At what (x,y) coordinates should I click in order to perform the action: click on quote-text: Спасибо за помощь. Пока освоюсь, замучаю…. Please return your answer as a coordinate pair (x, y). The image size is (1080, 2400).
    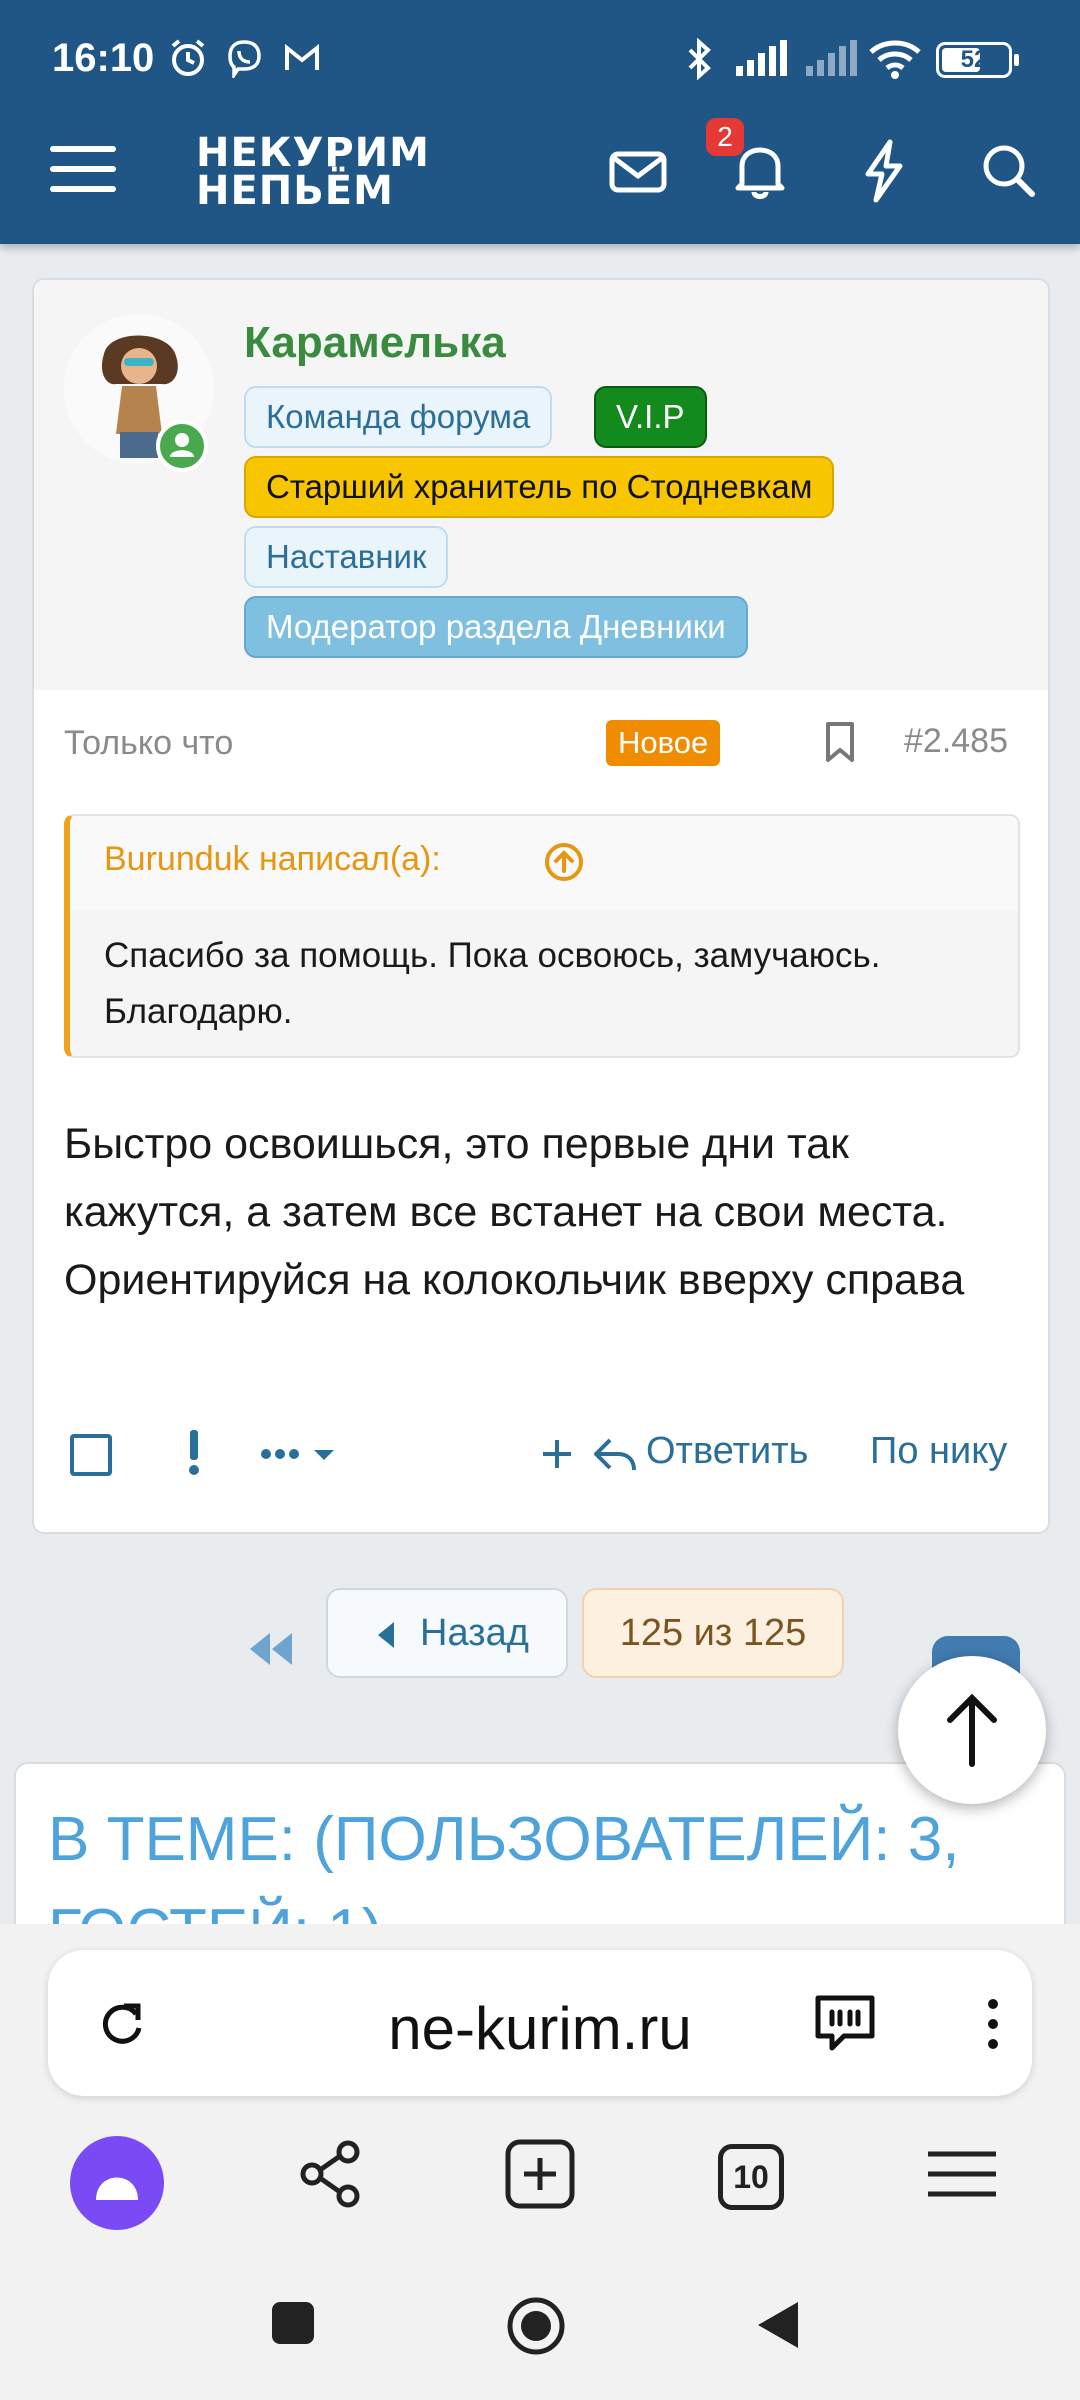
    Looking at the image, I should click on (492, 983).